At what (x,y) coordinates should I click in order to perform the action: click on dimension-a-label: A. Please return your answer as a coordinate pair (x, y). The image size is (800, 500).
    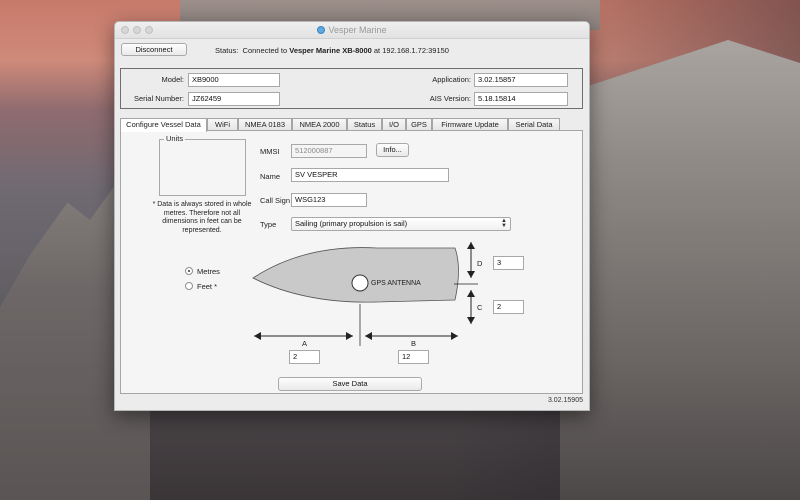
    Looking at the image, I should click on (305, 343).